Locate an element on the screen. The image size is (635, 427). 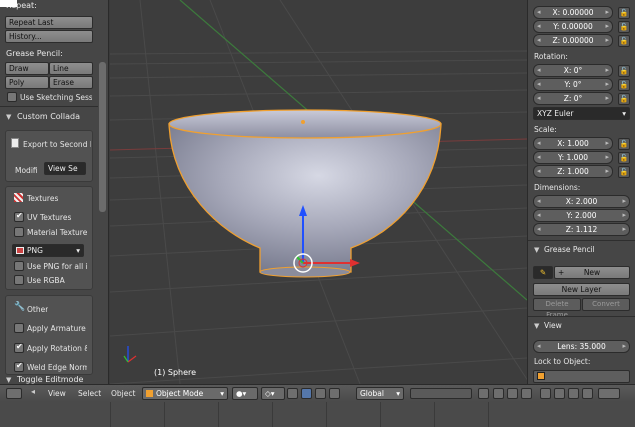
lens-field: Lens: 35.000 is located at coordinates (581, 346).